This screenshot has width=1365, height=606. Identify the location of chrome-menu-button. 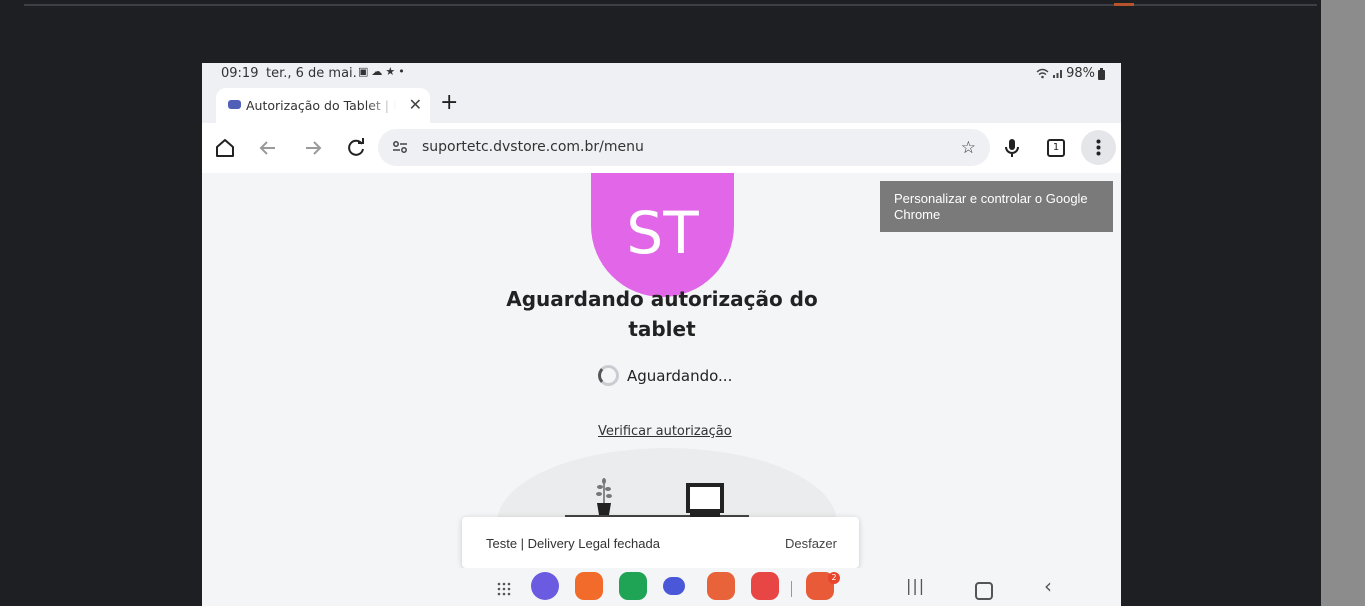
(1098, 147).